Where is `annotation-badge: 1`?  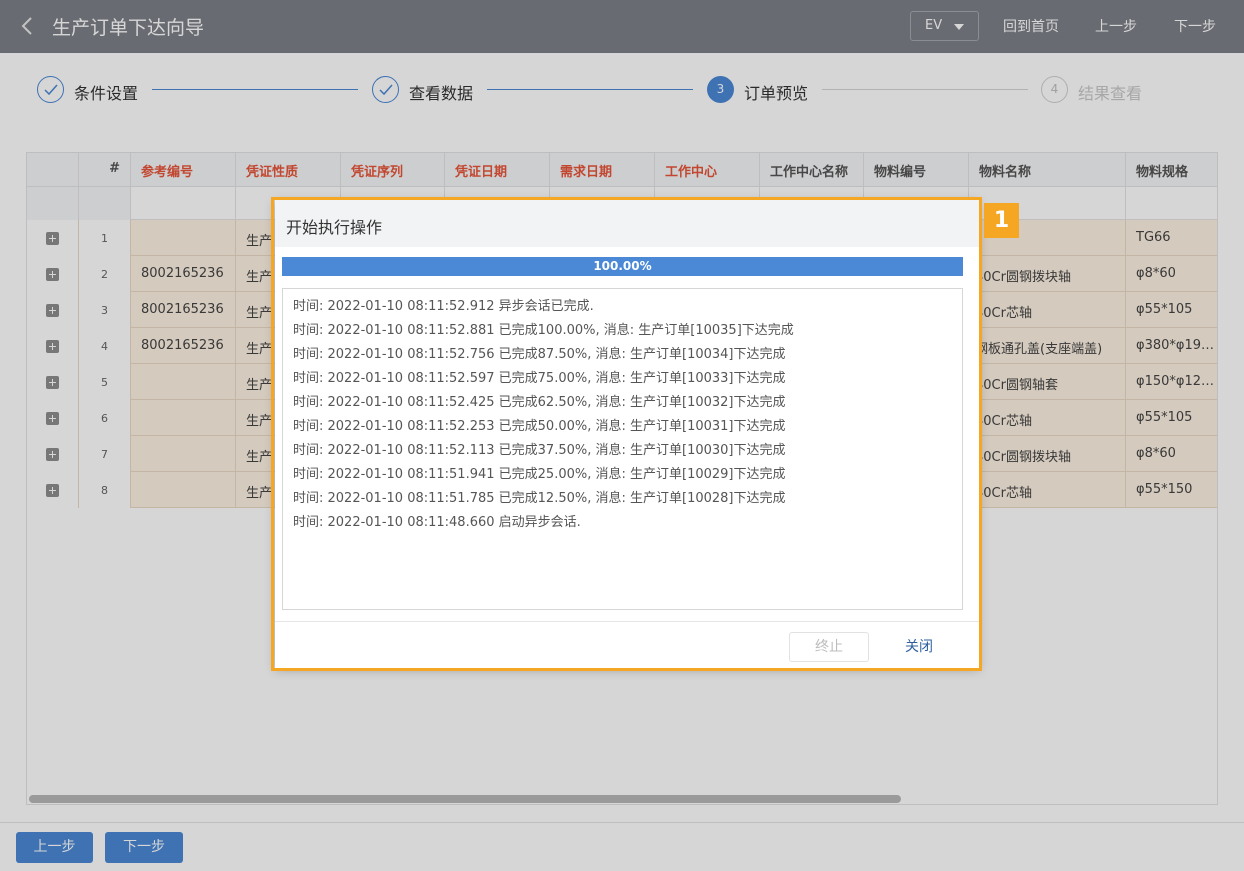 annotation-badge: 1 is located at coordinates (1001, 220).